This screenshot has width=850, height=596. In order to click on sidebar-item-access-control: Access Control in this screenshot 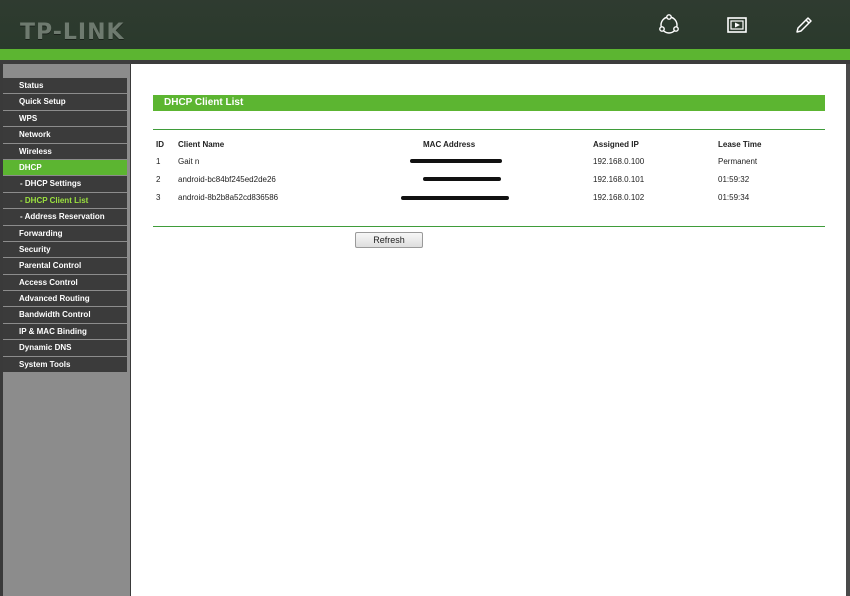, I will do `click(65, 283)`.